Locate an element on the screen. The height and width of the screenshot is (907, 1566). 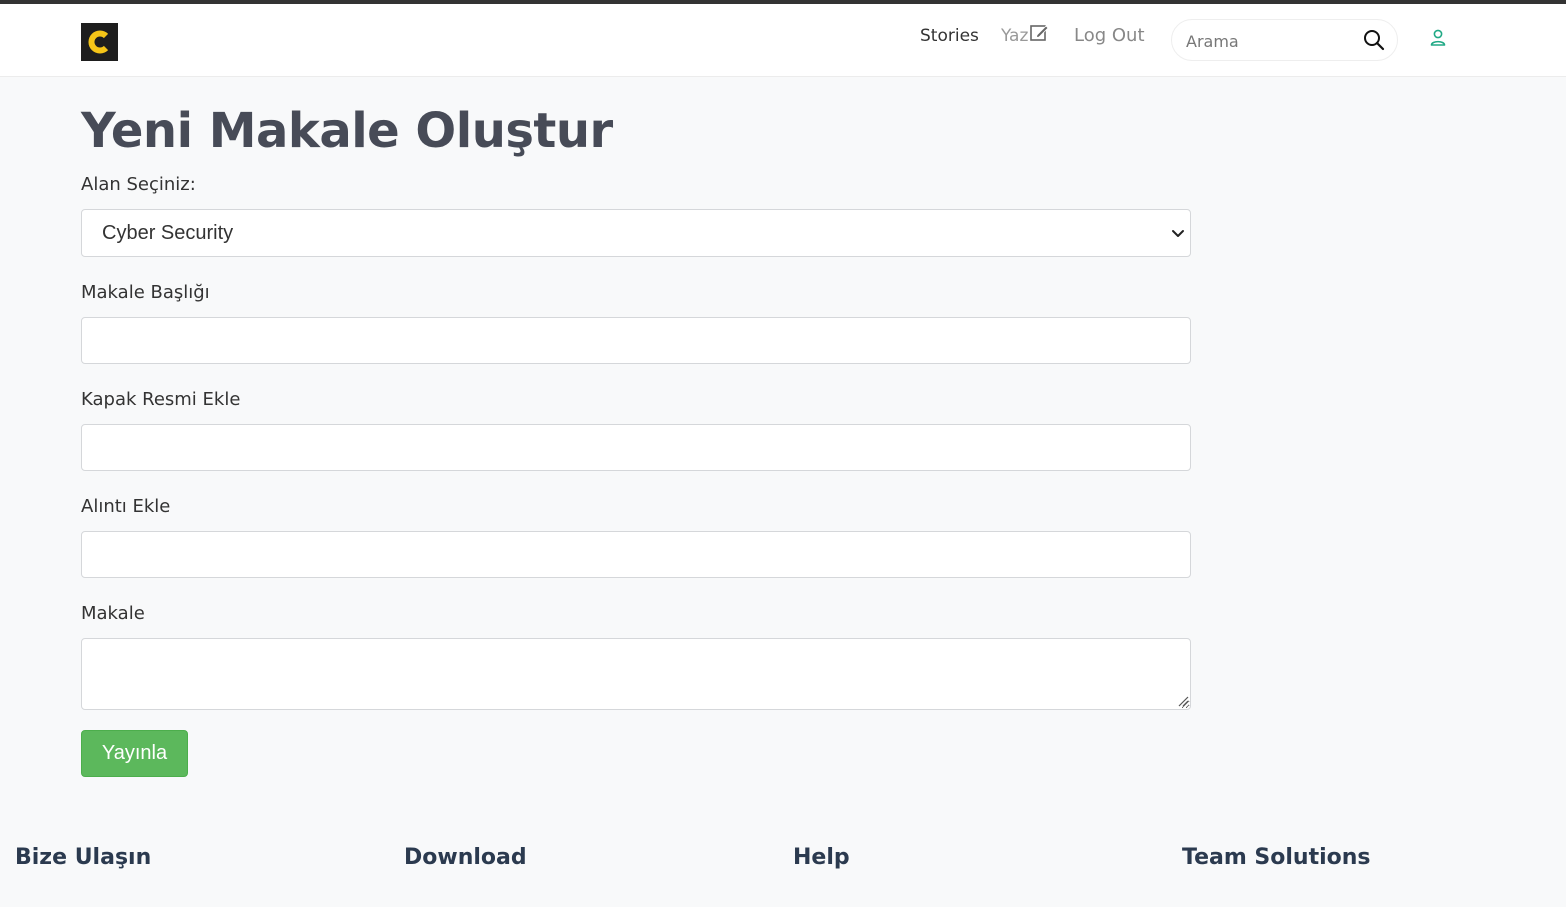
category-select-wrapper: Cyber Security is located at coordinates (636, 233).